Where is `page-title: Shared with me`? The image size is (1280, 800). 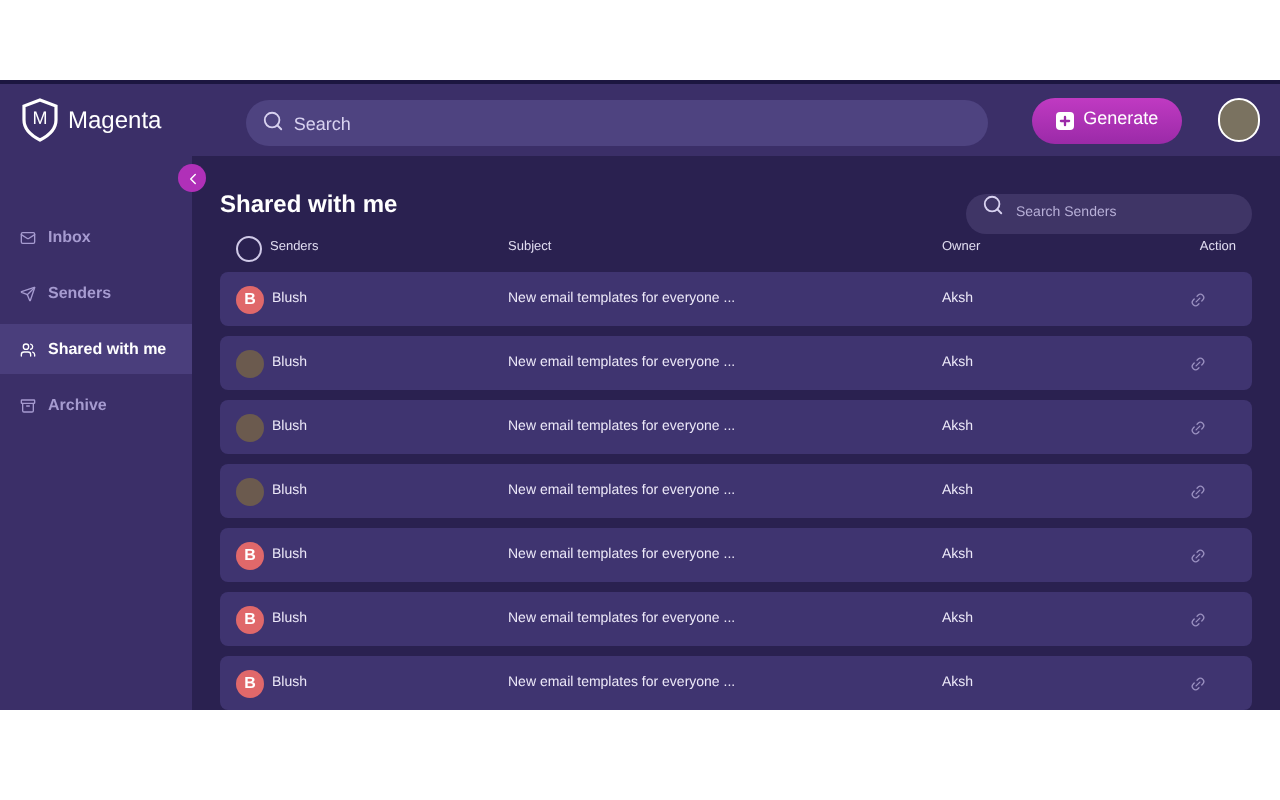 page-title: Shared with me is located at coordinates (309, 205).